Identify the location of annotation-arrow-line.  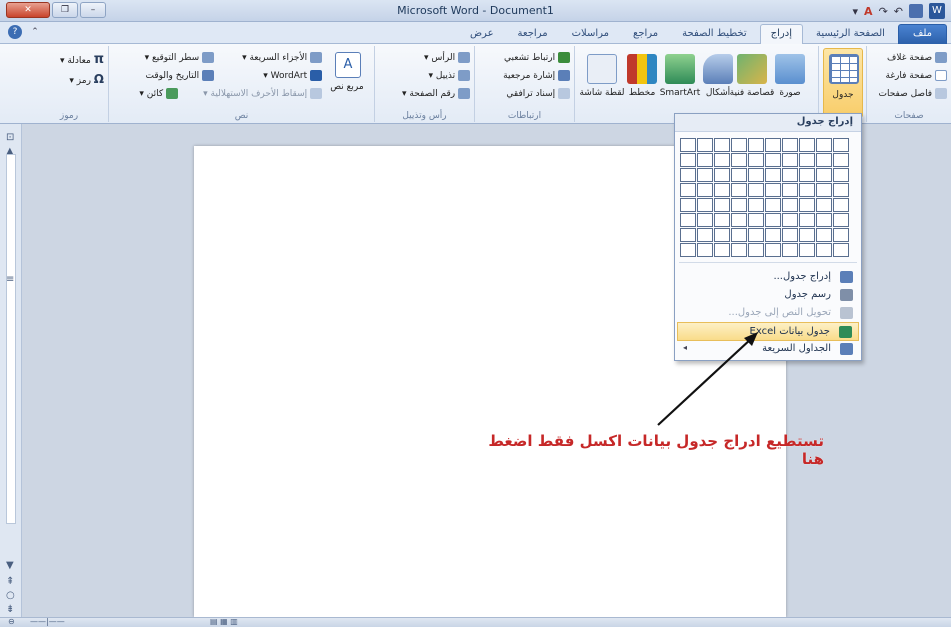
(705, 381).